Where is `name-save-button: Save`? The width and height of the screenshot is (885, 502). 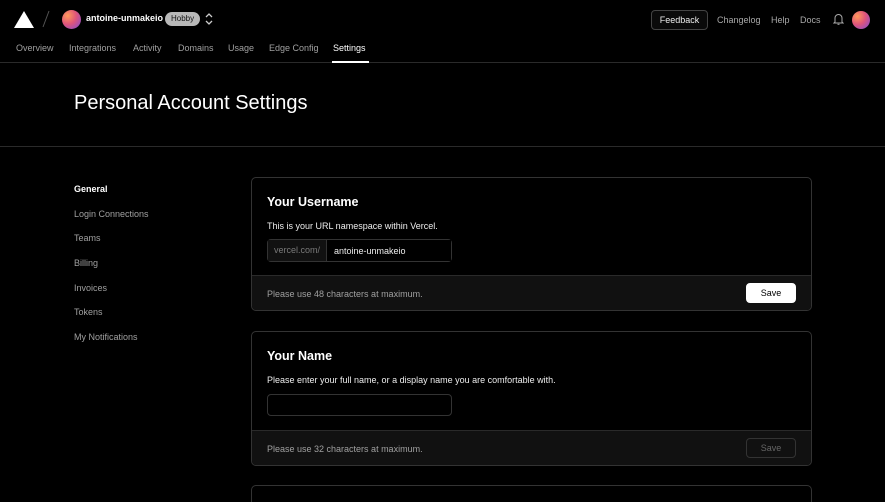
name-save-button: Save is located at coordinates (771, 448).